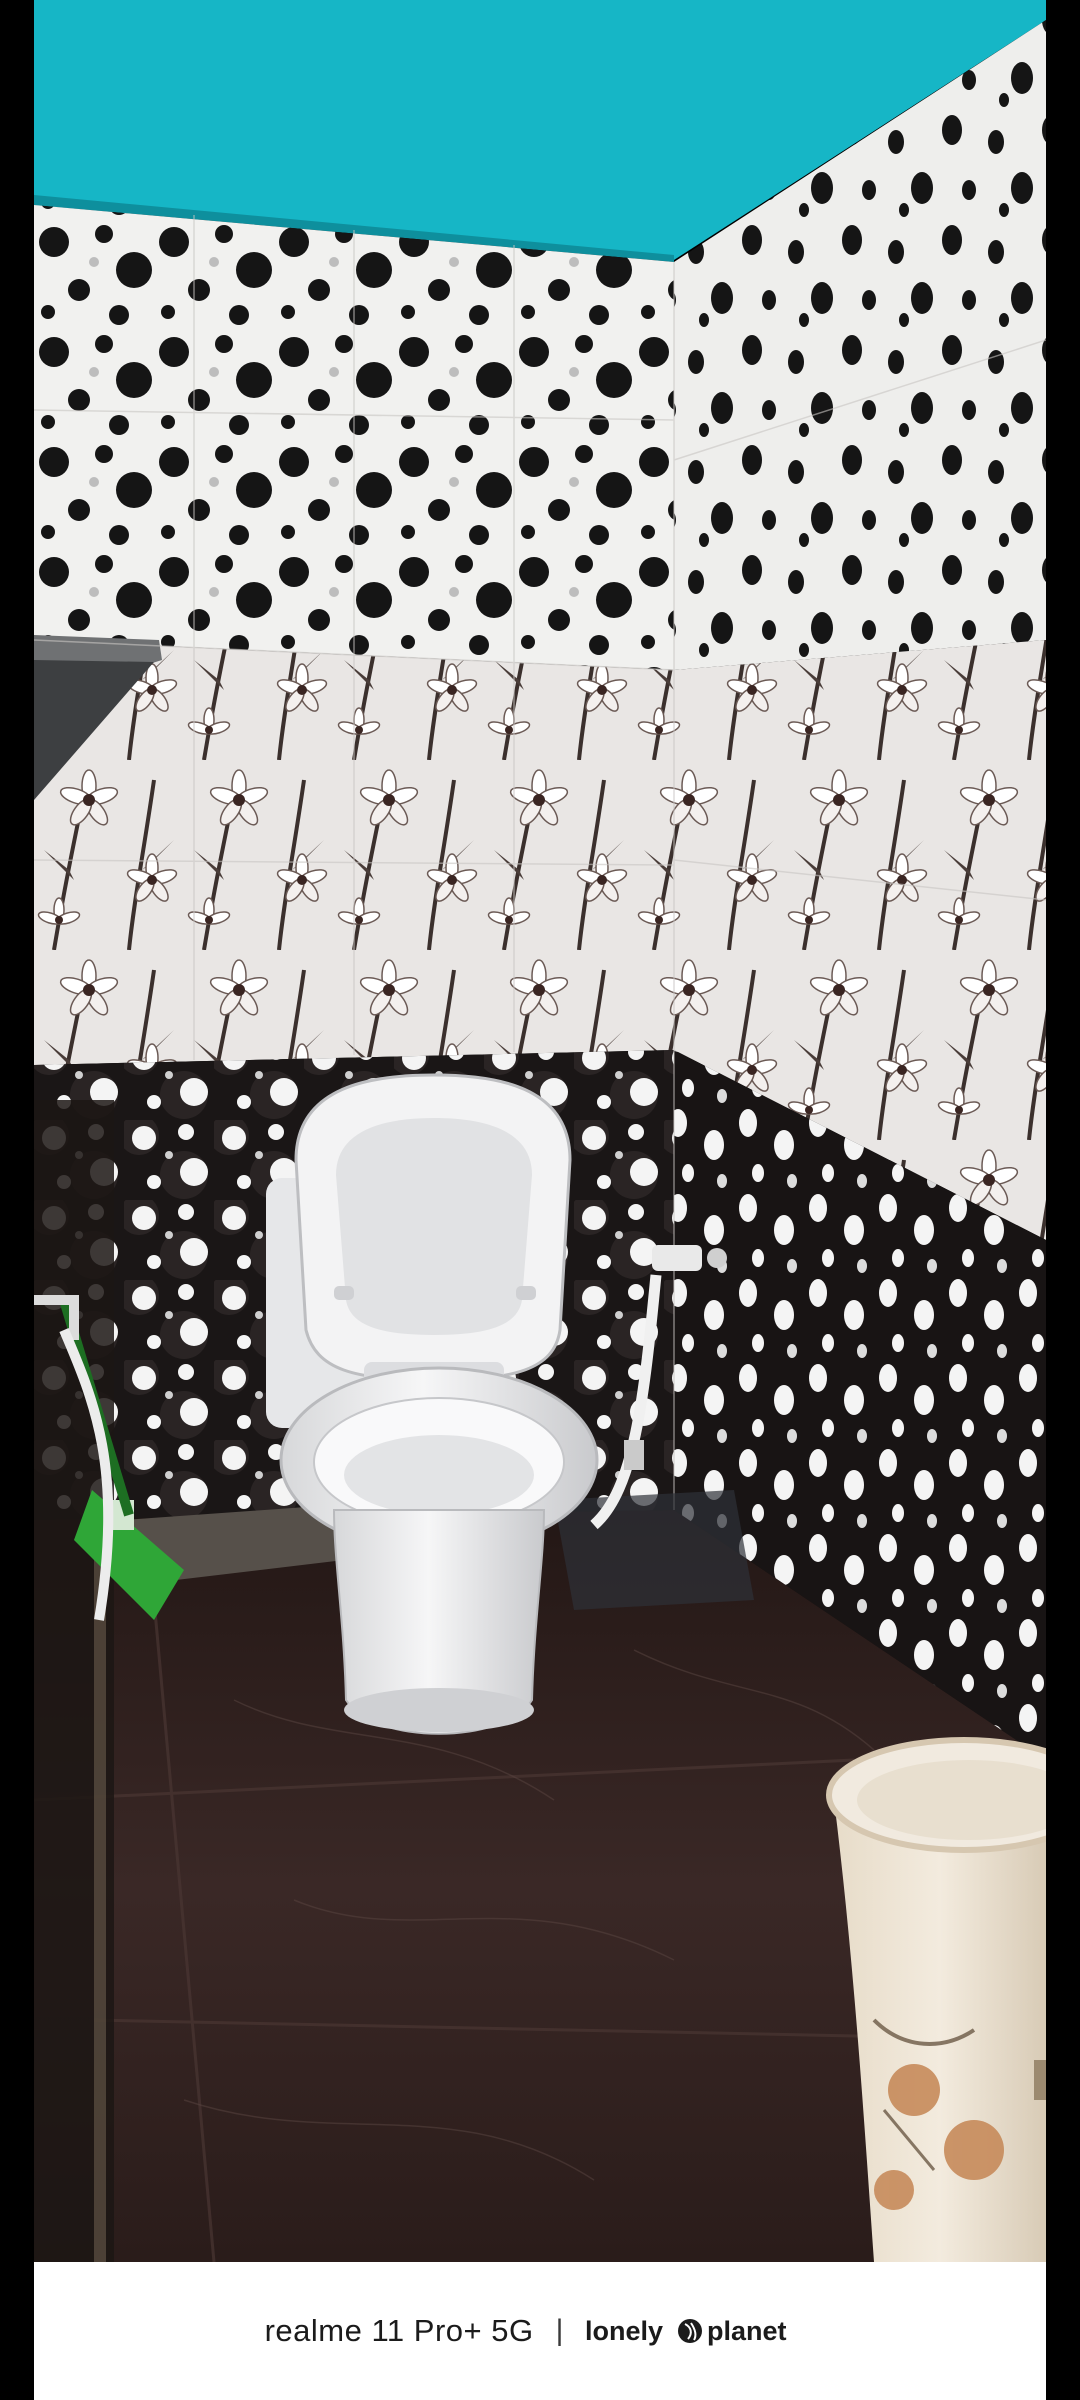 The image size is (1080, 2400). Describe the element at coordinates (747, 2331) in the screenshot. I see `svg-text: planet` at that location.